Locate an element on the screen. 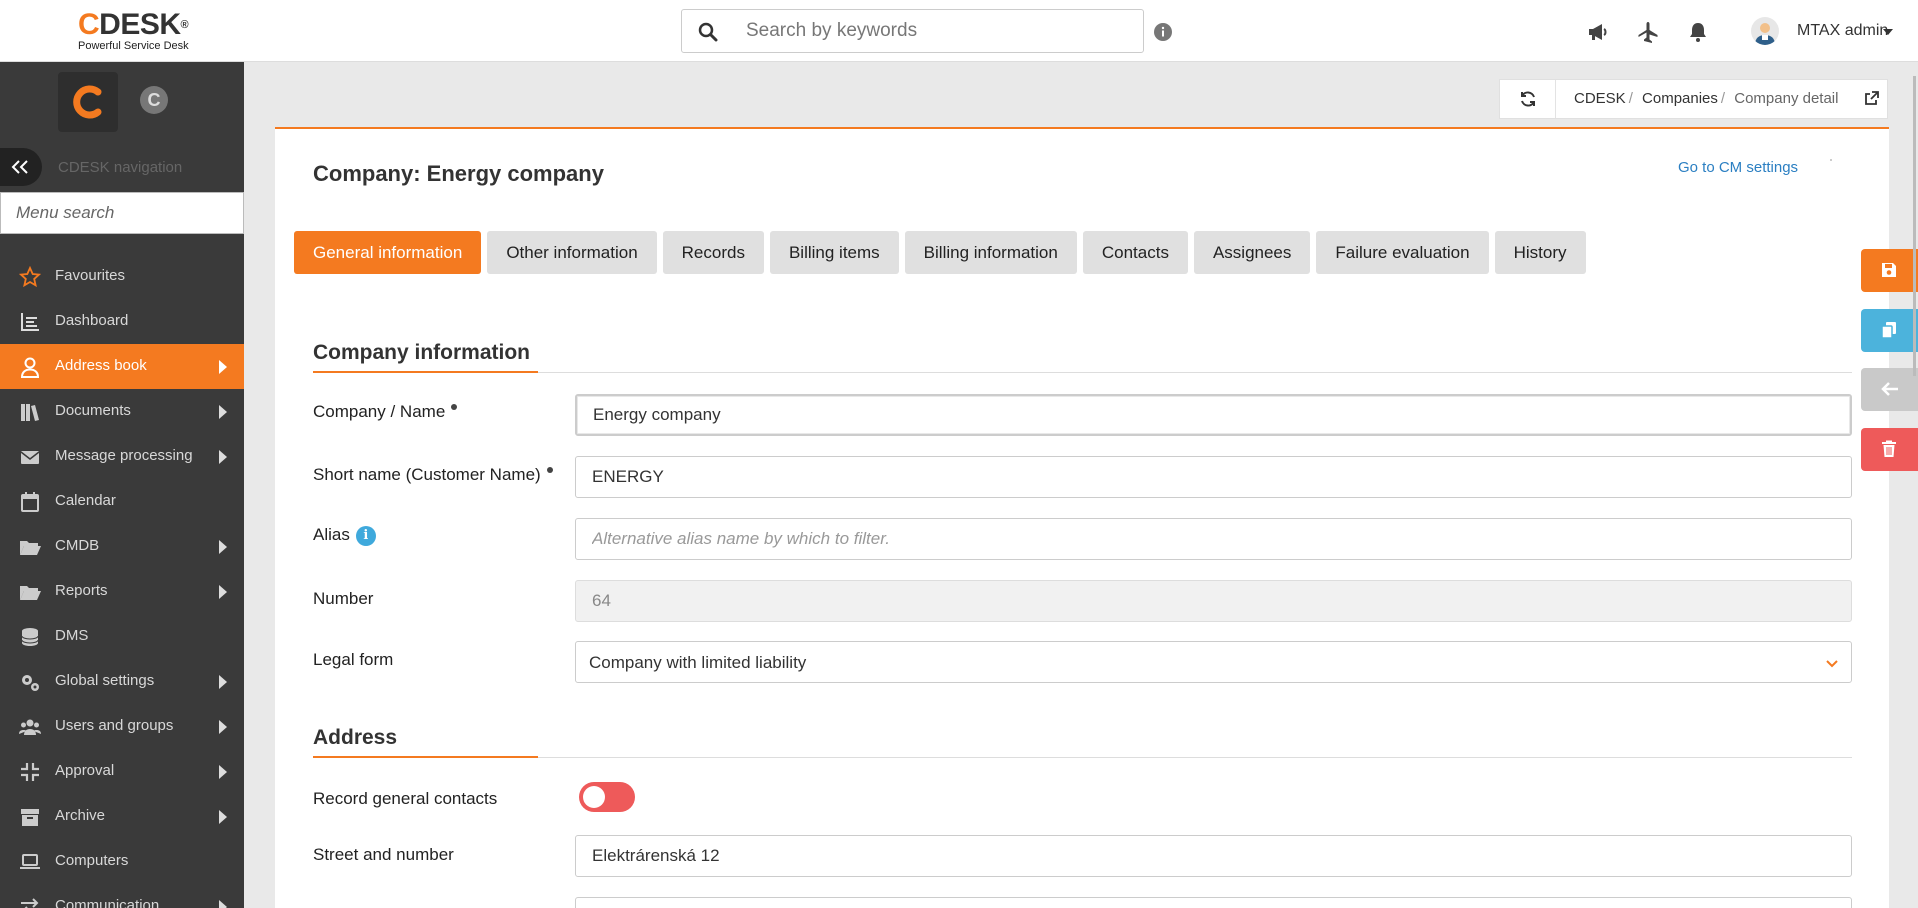  sidebar-logo is located at coordinates (88, 102).